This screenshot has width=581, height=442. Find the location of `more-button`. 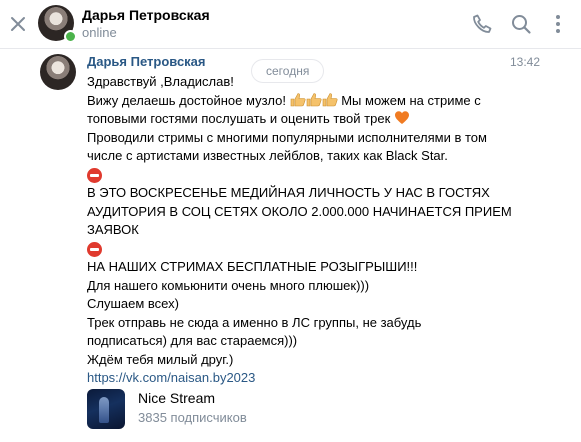

more-button is located at coordinates (558, 24).